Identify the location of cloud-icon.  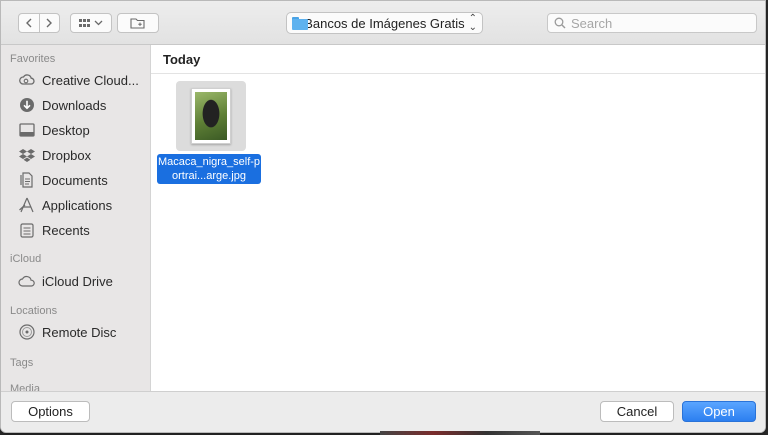
(27, 281).